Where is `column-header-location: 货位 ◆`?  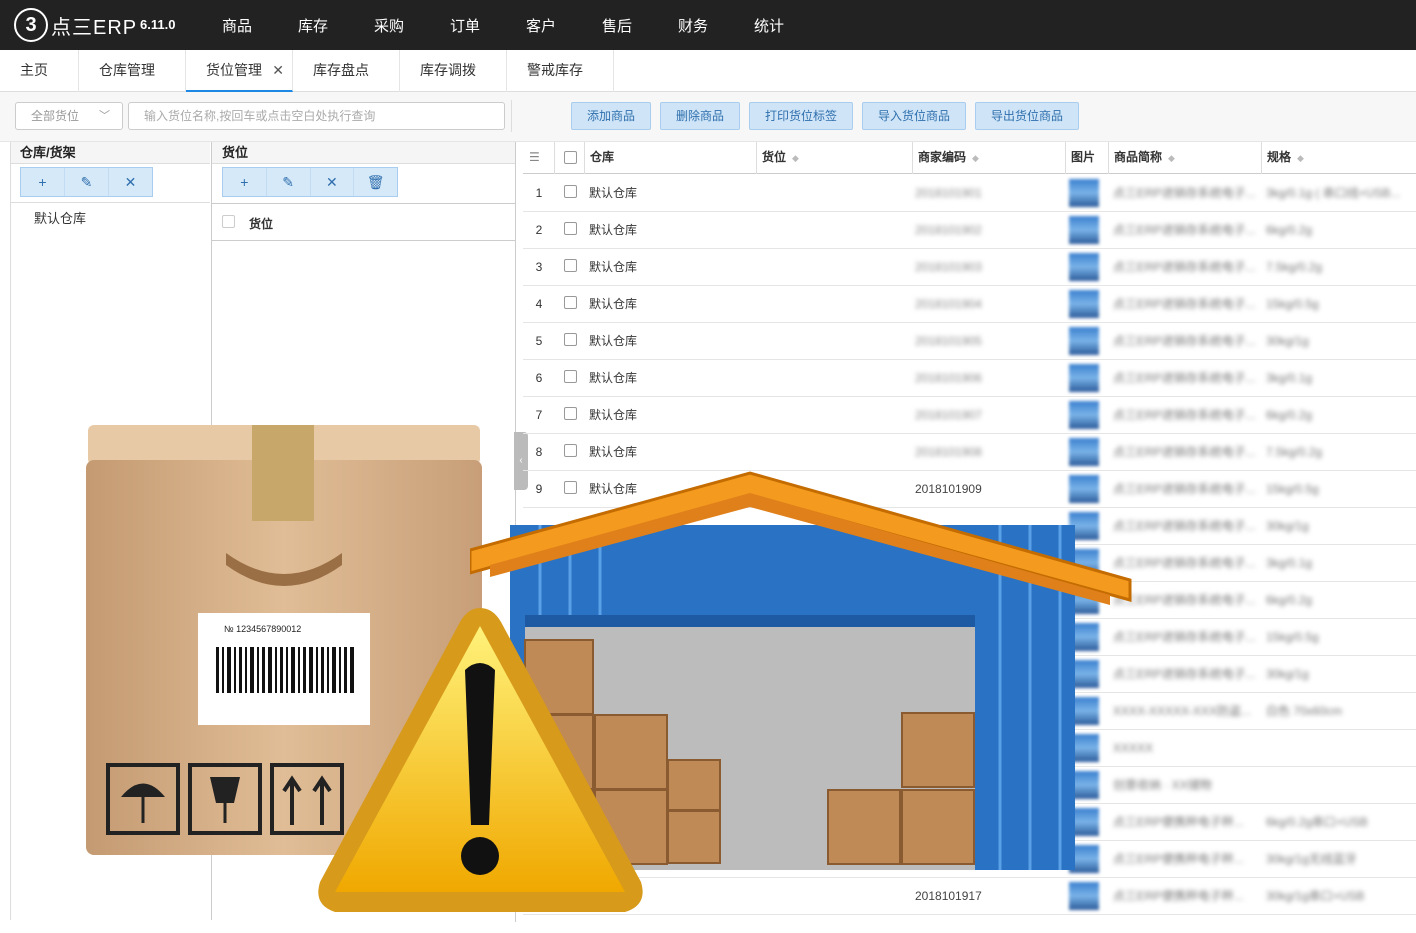 column-header-location: 货位 ◆ is located at coordinates (835, 158).